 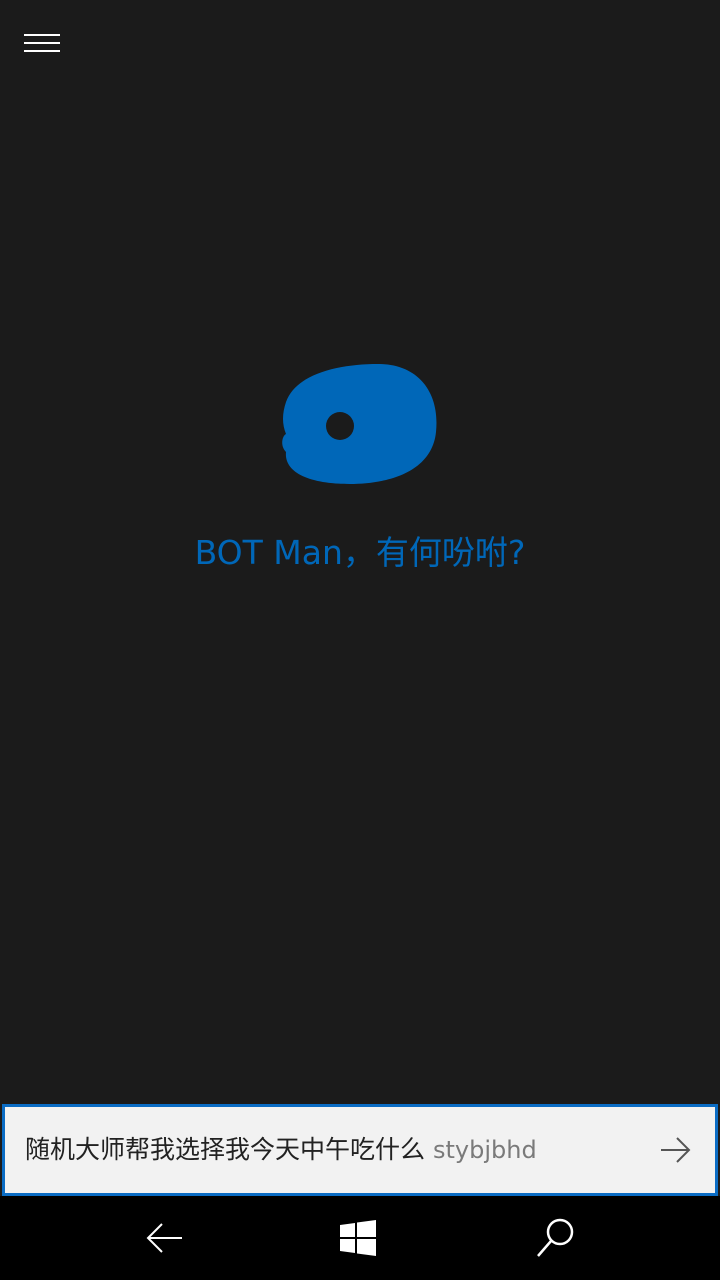 I want to click on arrow-right-icon, so click(x=676, y=1150).